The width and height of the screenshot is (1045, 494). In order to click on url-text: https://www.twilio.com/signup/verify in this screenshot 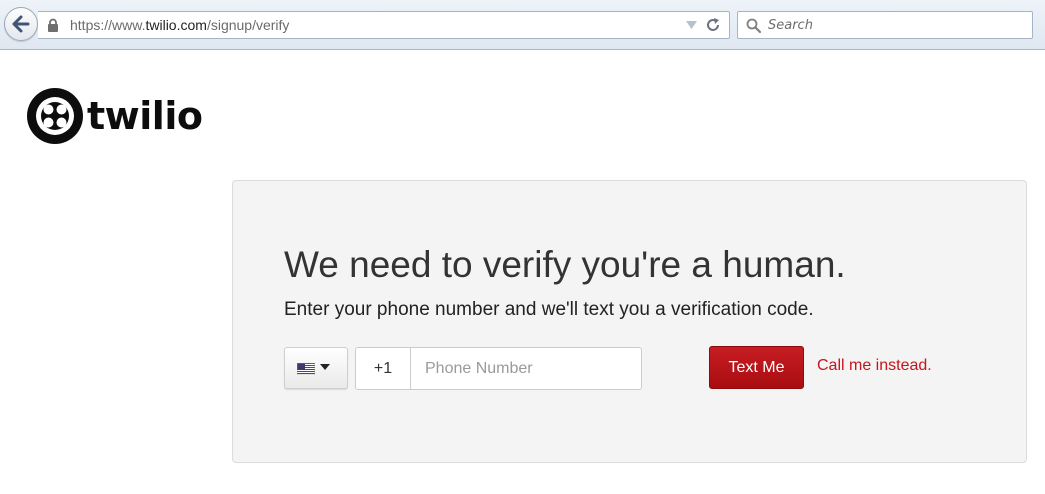, I will do `click(179, 25)`.